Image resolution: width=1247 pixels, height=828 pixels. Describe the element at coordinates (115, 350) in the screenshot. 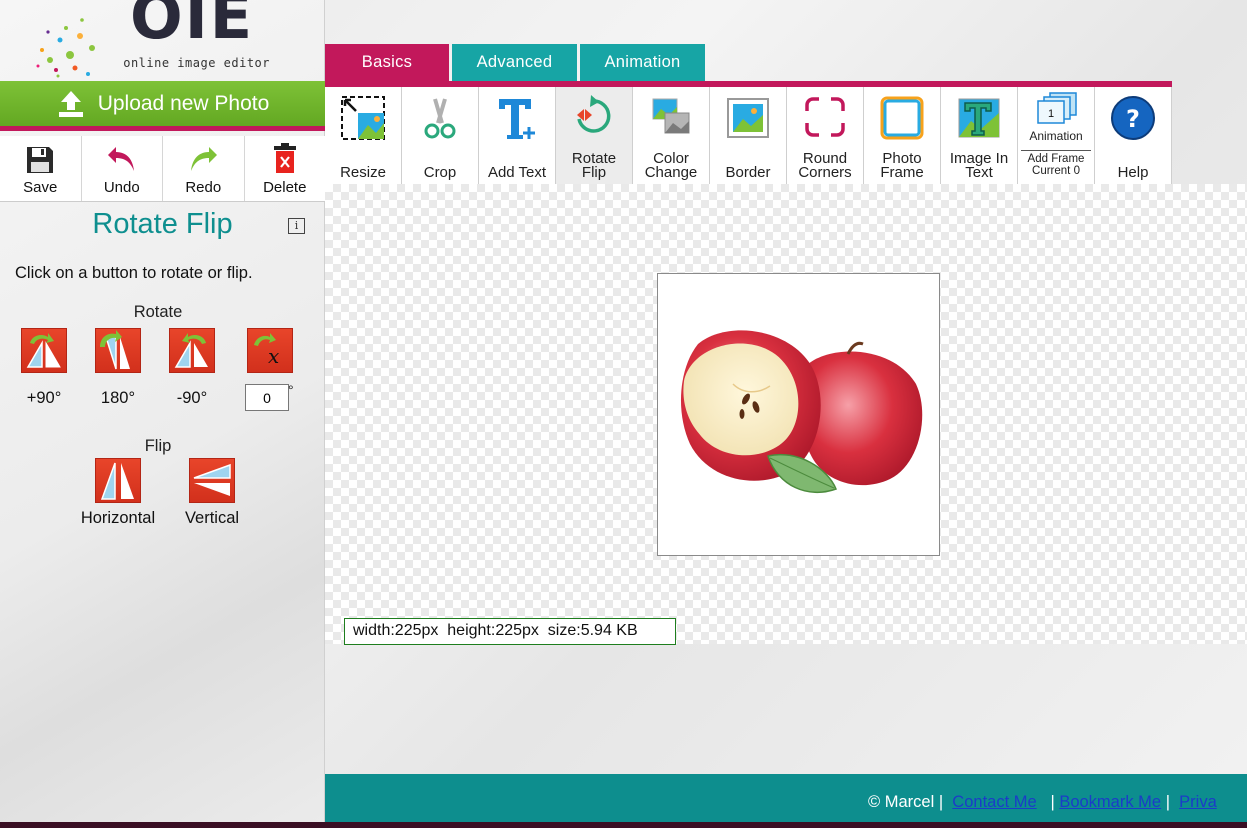

I see `rotate-180-icon` at that location.